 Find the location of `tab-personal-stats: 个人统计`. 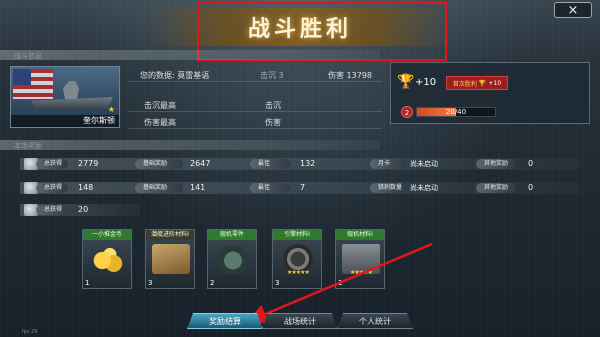

tab-personal-stats: 个人统计 is located at coordinates (375, 321).